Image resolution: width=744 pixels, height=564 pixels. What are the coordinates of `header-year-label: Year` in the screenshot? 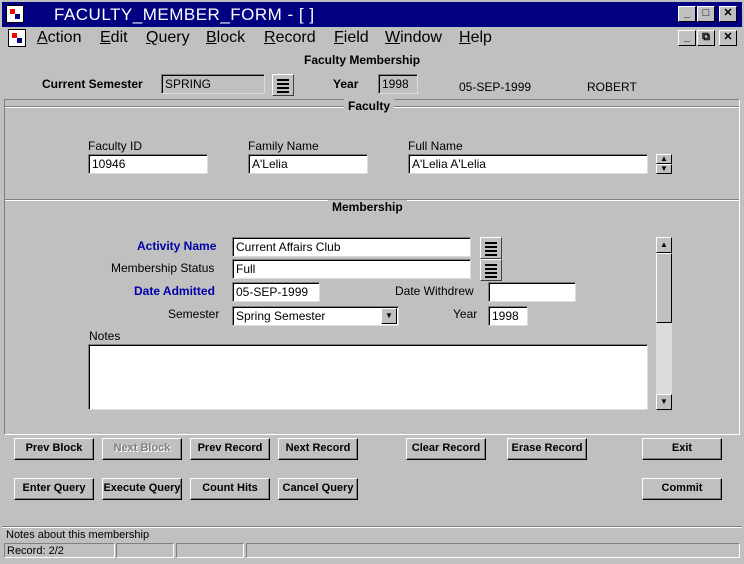 It's located at (346, 84).